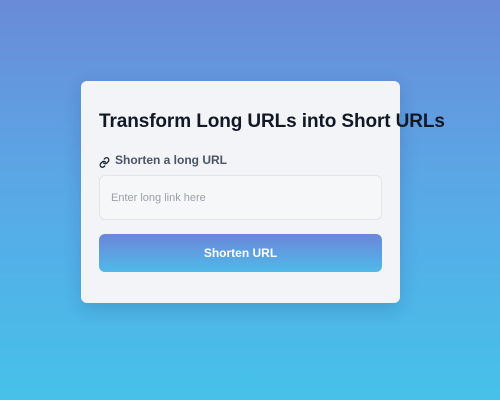  I want to click on long-url-input, so click(240, 197).